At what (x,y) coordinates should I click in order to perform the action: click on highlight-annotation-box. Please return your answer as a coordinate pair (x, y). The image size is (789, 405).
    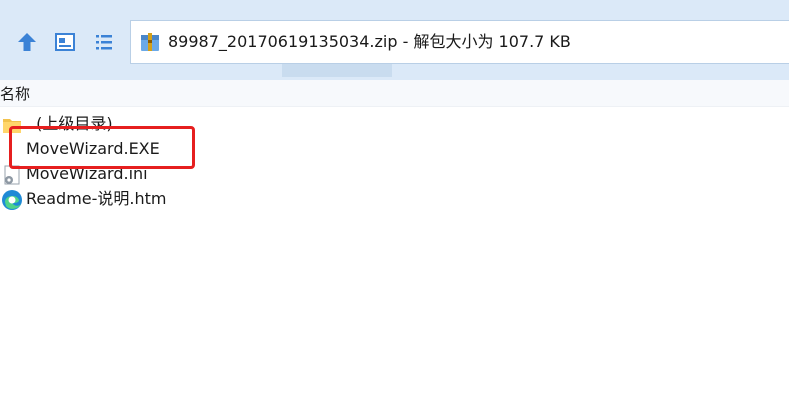
    Looking at the image, I should click on (102, 147).